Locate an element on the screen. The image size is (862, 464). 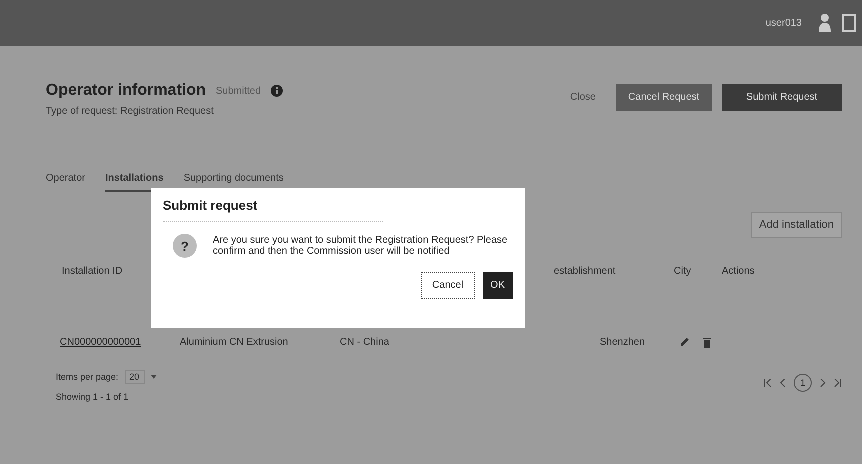
caret-icon is located at coordinates (153, 377).